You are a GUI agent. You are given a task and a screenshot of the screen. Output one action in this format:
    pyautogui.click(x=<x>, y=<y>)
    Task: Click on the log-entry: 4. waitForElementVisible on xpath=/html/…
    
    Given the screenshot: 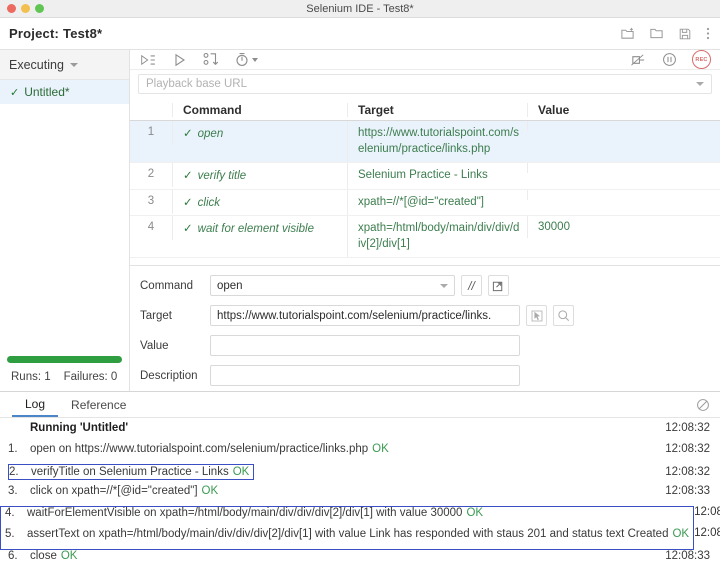 What is the action you would take?
    pyautogui.click(x=347, y=517)
    